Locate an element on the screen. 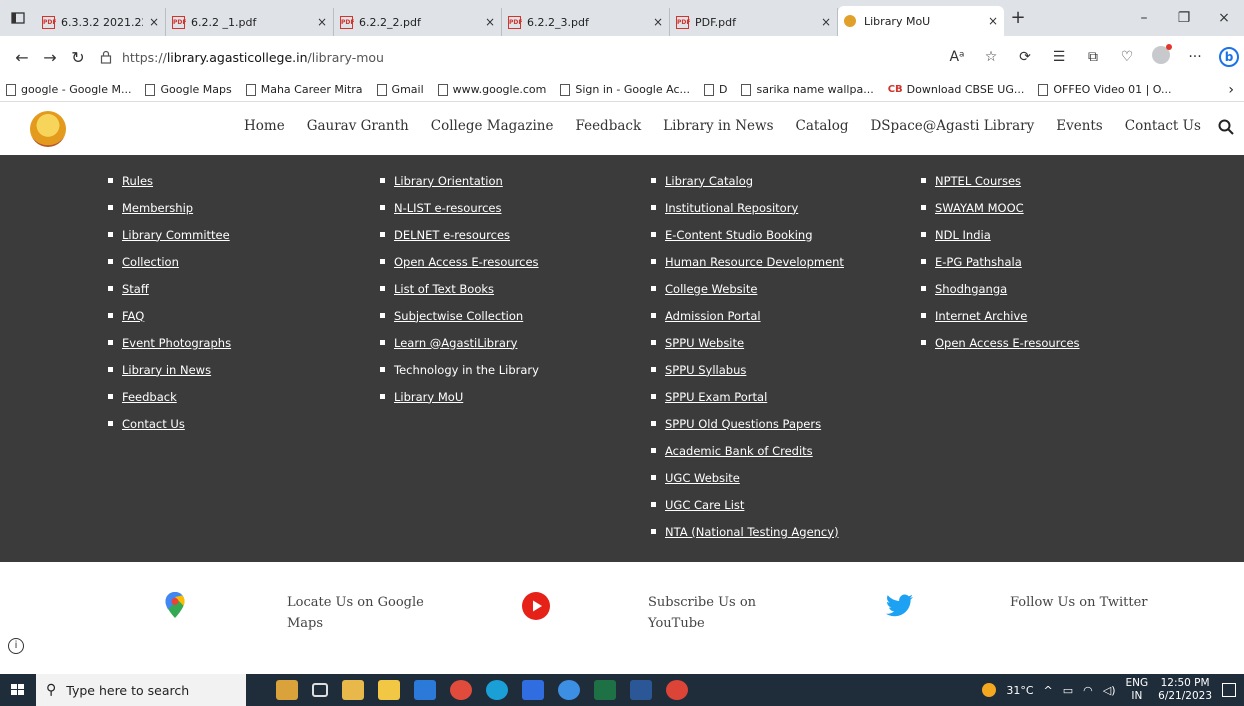 This screenshot has width=1244, height=706. footer-link: Library Orientation is located at coordinates (459, 180).